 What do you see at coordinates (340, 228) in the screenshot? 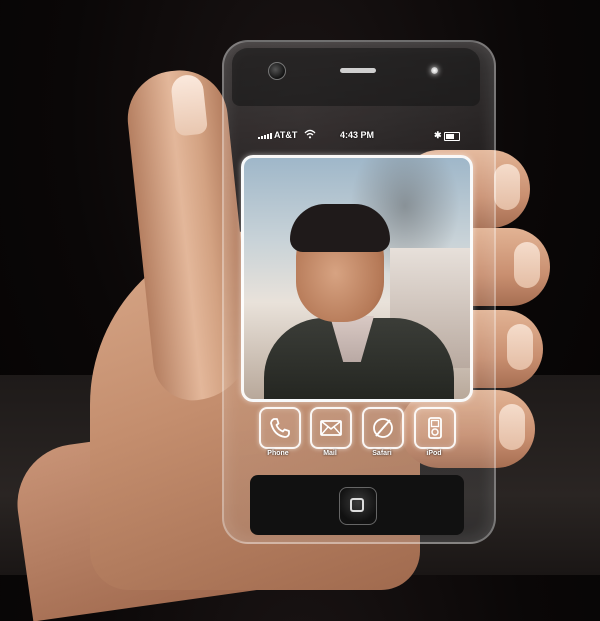
I see `photo-person-hair` at bounding box center [340, 228].